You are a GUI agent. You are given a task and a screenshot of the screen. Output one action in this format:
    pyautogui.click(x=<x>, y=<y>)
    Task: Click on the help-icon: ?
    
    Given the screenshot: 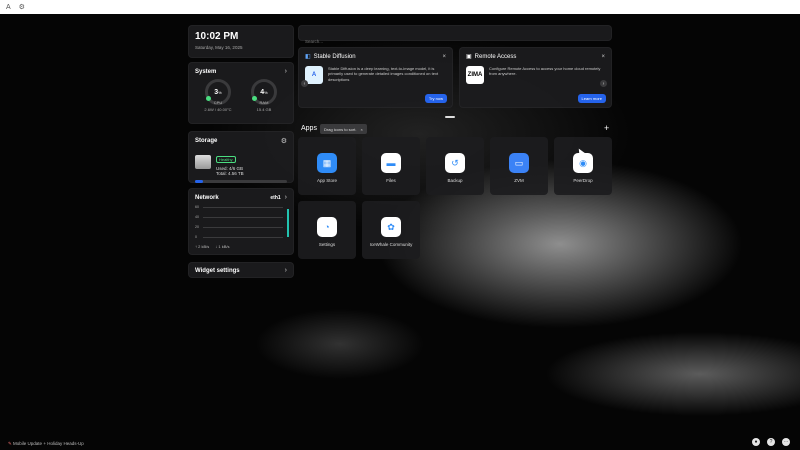 What is the action you would take?
    pyautogui.click(x=771, y=442)
    